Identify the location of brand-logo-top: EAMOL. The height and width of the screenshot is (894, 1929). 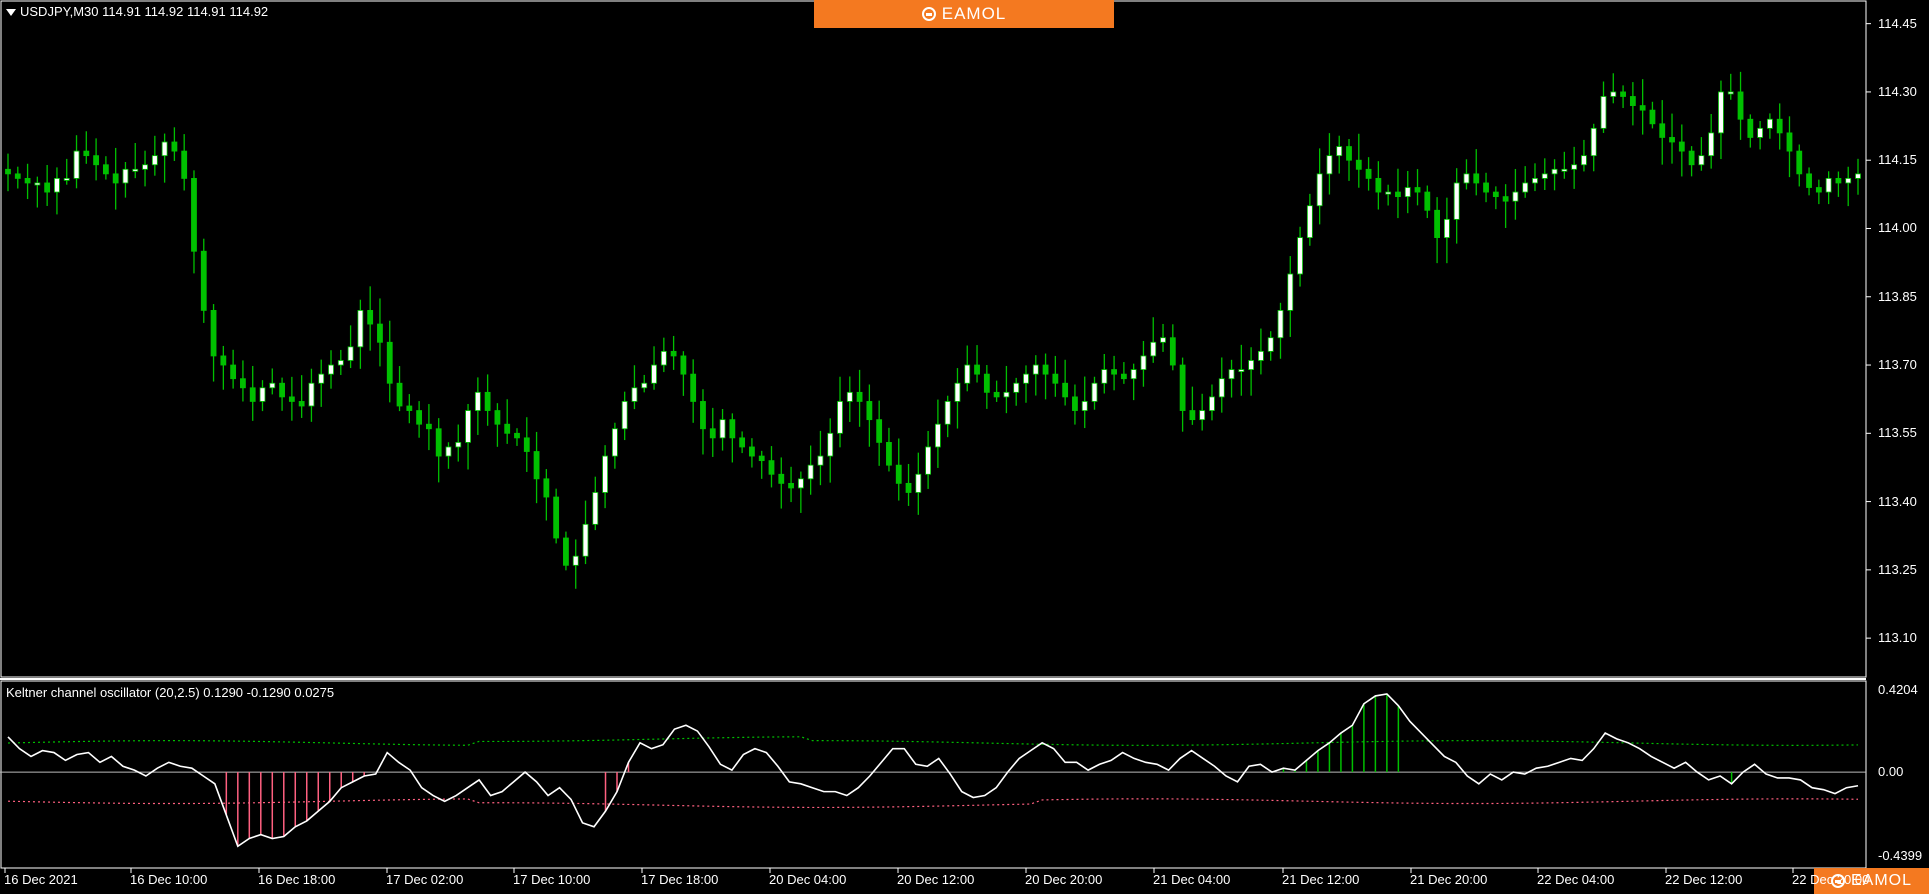
(964, 14).